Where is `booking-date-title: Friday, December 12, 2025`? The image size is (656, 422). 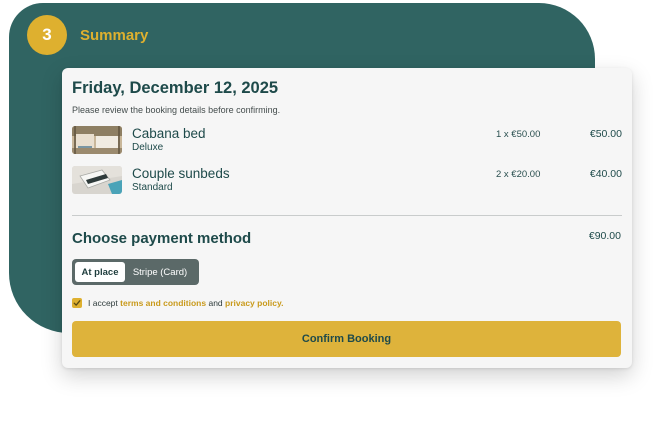
booking-date-title: Friday, December 12, 2025 is located at coordinates (175, 88).